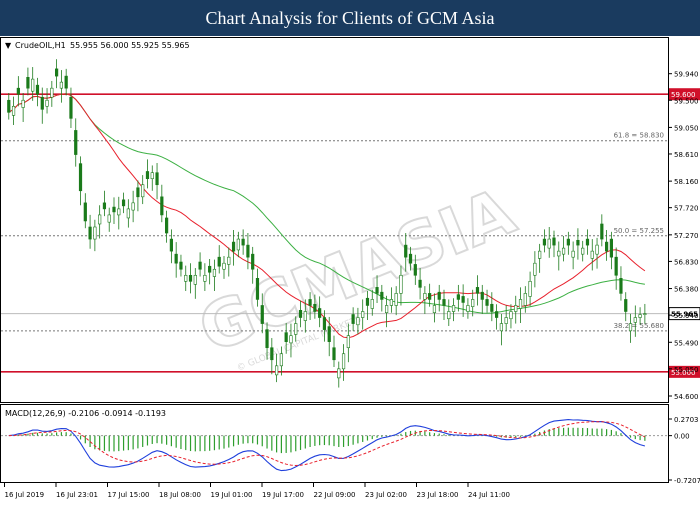 The width and height of the screenshot is (700, 505). I want to click on price-tick-label: 57.720, so click(686, 209).